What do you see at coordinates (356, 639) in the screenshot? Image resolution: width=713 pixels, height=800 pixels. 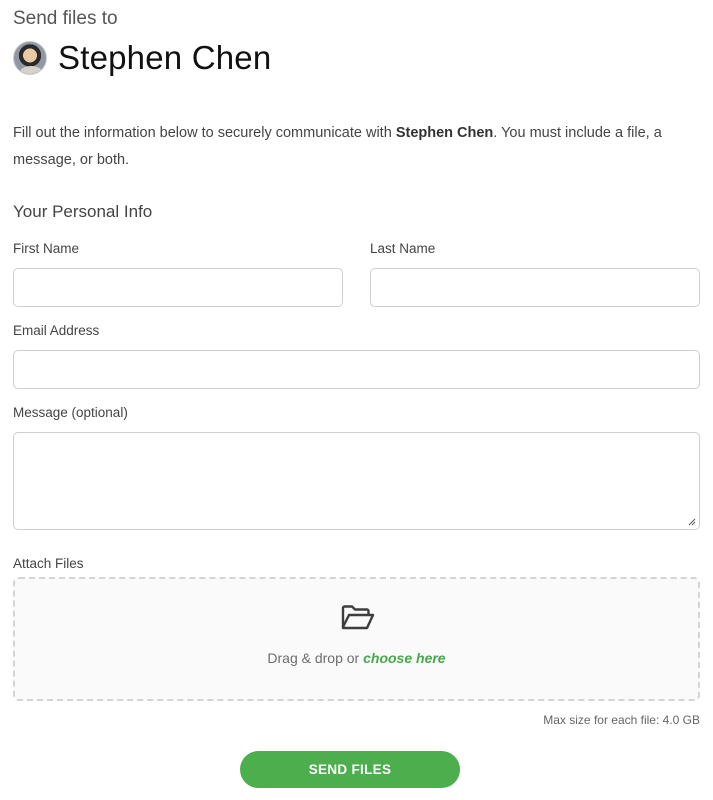 I see `file-drop-zone: Drag & drop or choose here` at bounding box center [356, 639].